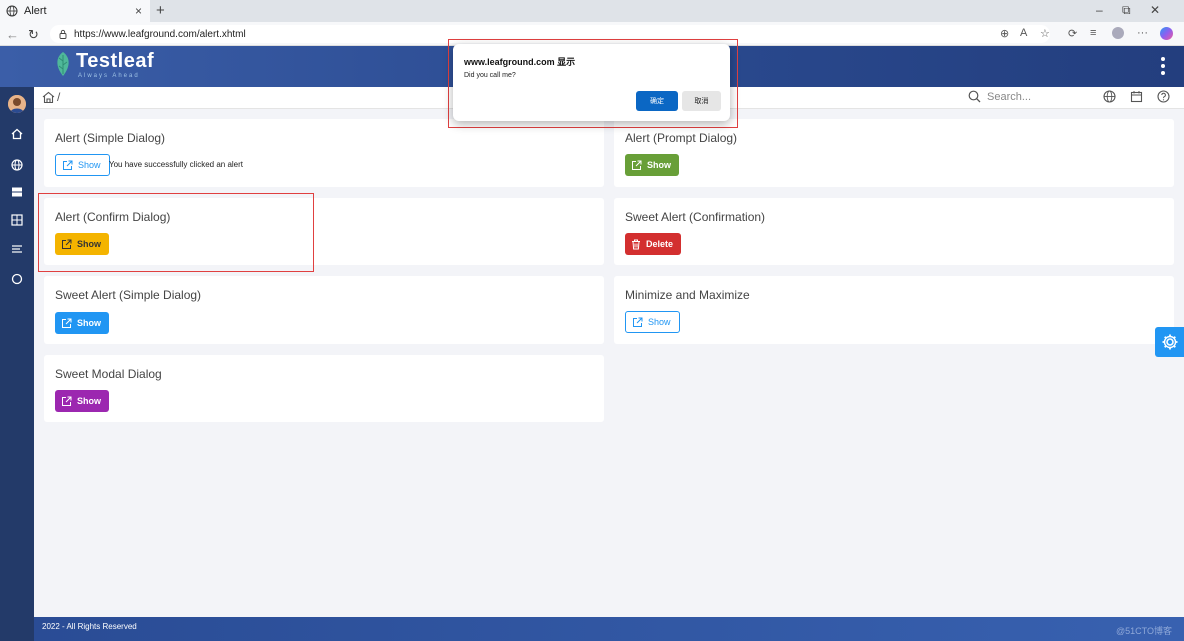  What do you see at coordinates (894, 231) in the screenshot?
I see `card-sweet-confirmation: Sweet Alert (Confirmation) Delete` at bounding box center [894, 231].